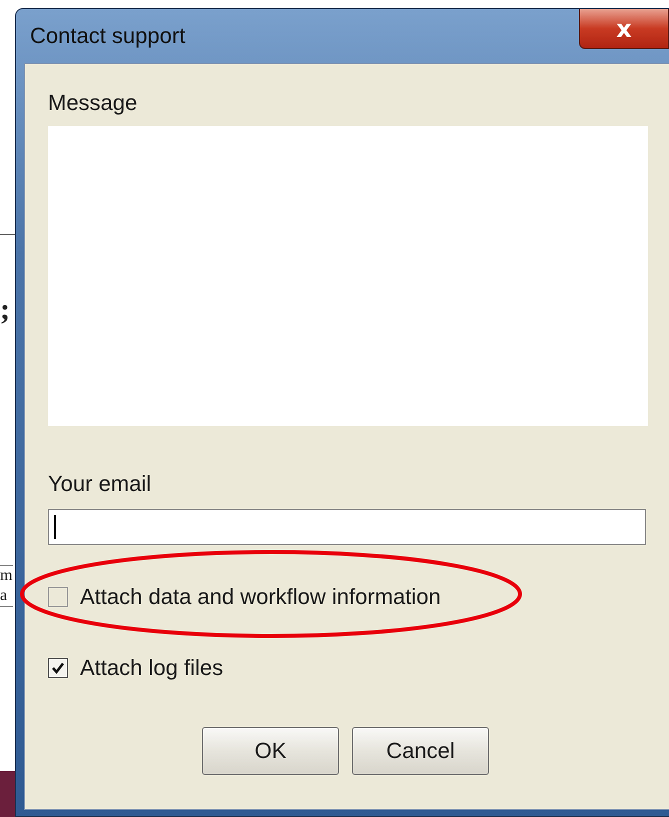 Image resolution: width=669 pixels, height=817 pixels. I want to click on close-button: x, so click(624, 29).